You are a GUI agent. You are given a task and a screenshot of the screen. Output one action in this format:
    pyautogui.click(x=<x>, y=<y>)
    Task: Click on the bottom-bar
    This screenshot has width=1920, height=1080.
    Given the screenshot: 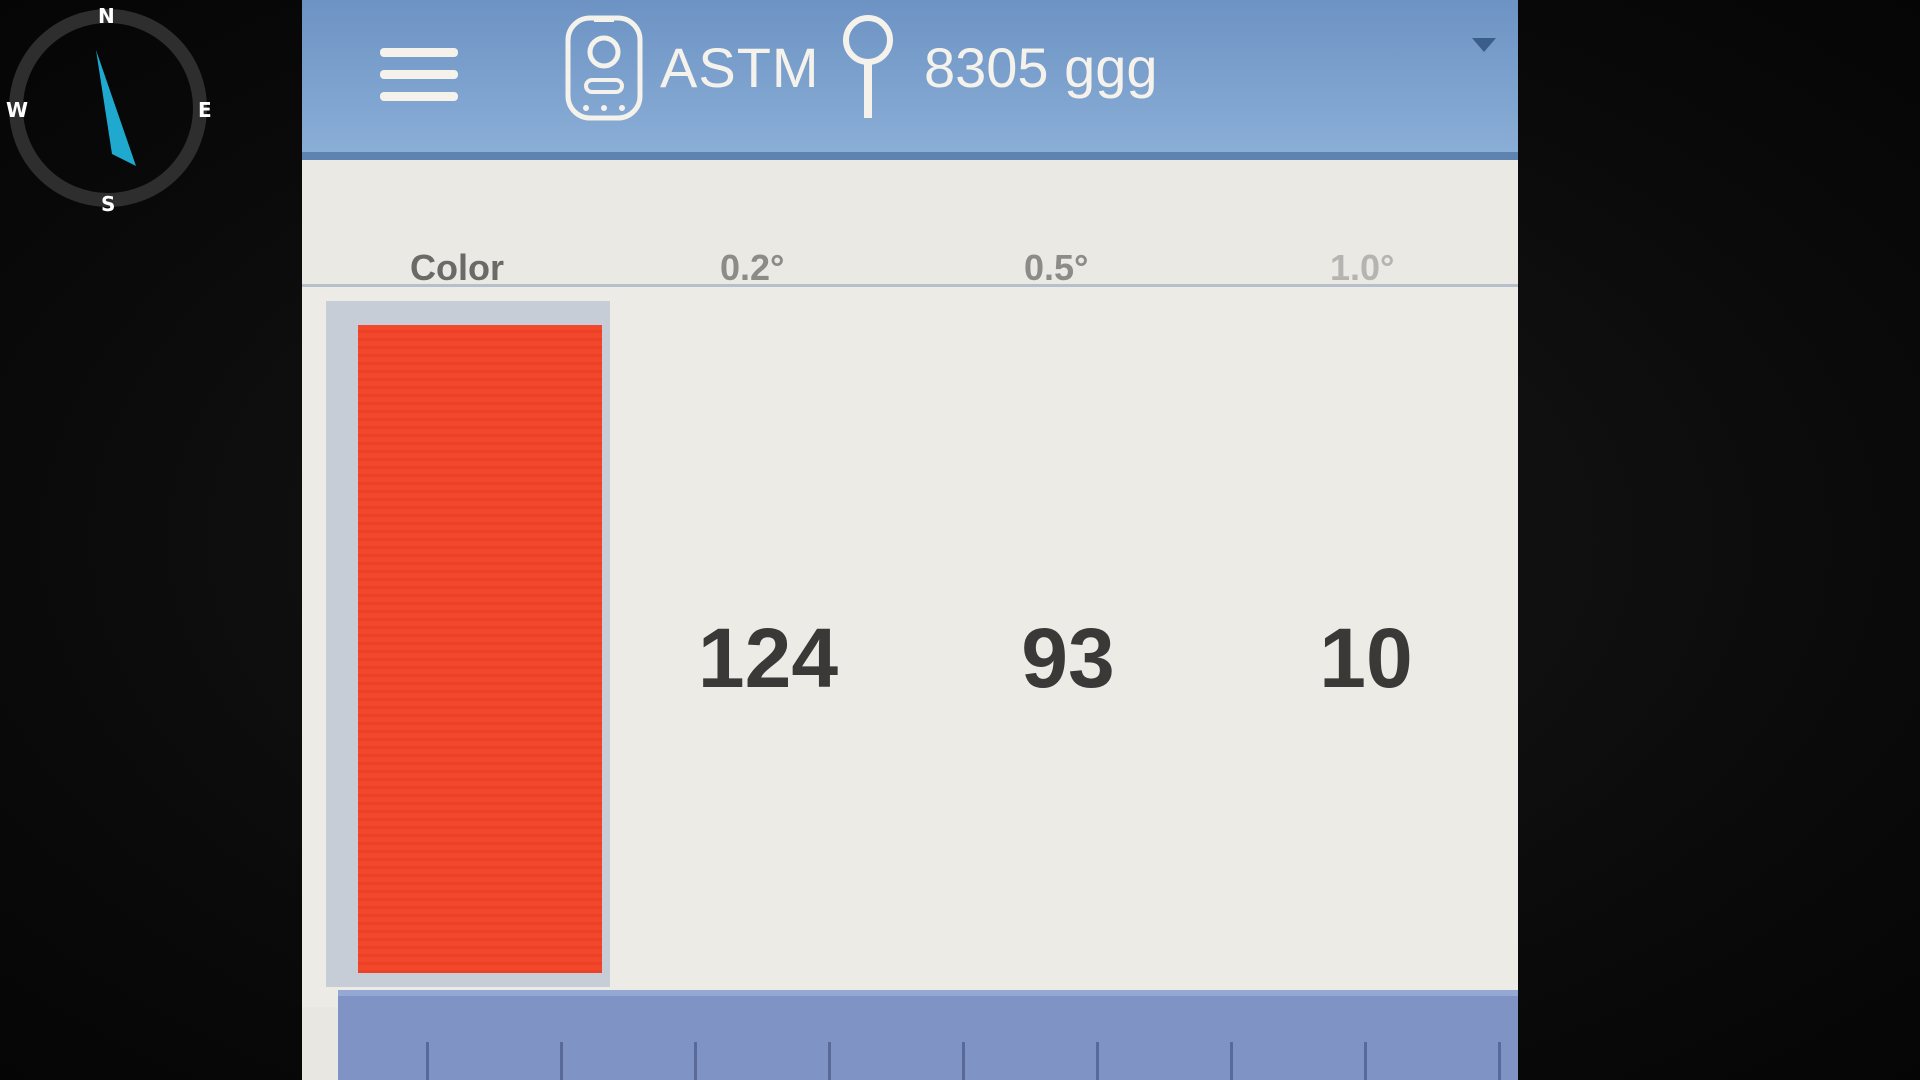 What is the action you would take?
    pyautogui.click(x=928, y=1035)
    